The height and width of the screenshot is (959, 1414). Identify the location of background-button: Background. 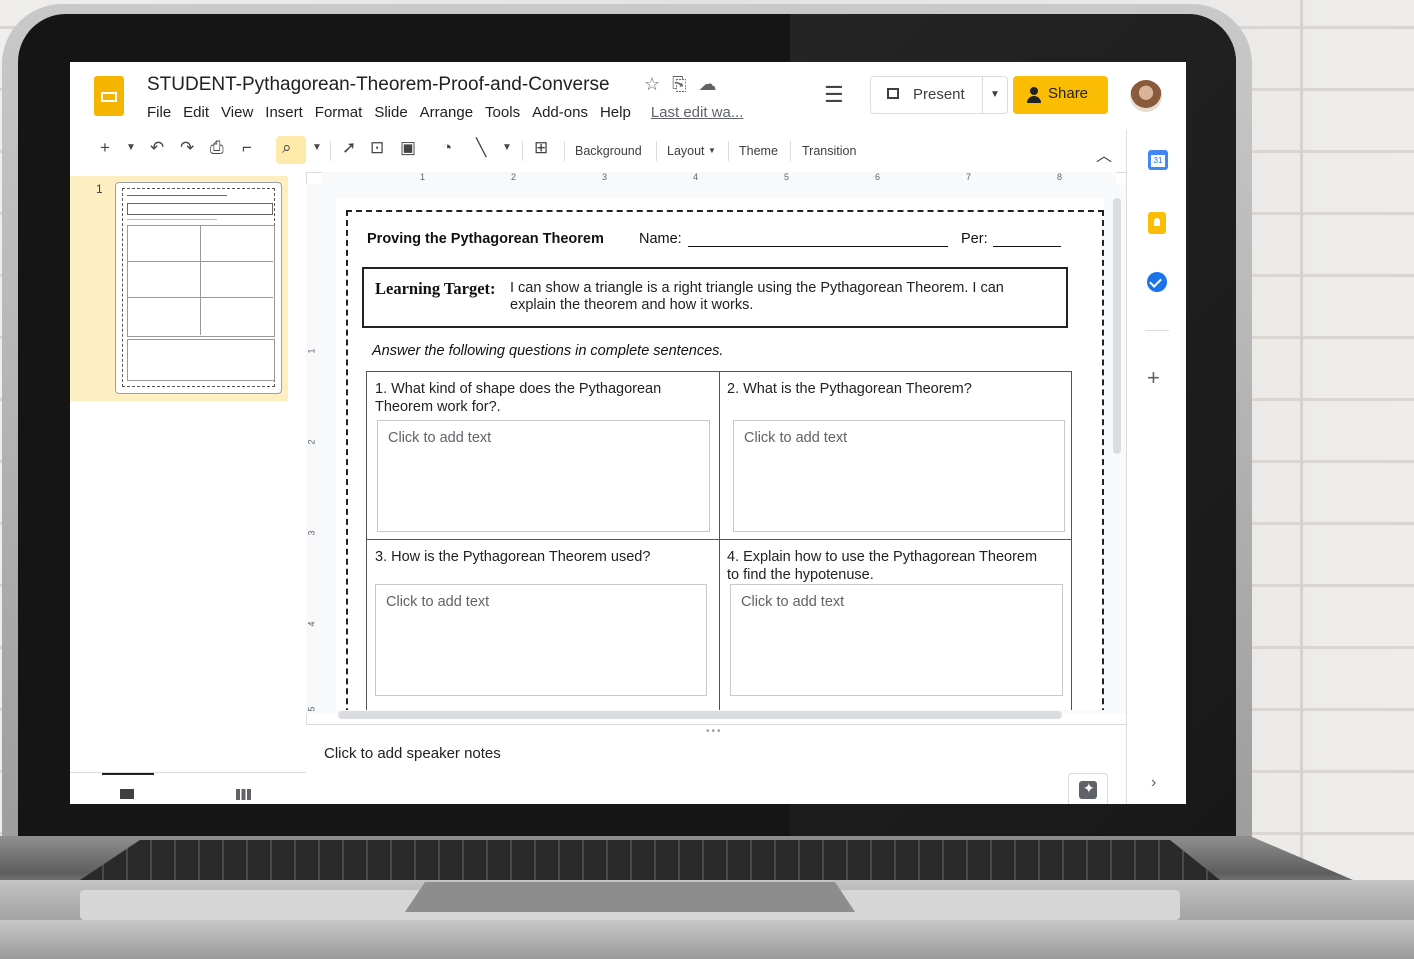
(608, 151).